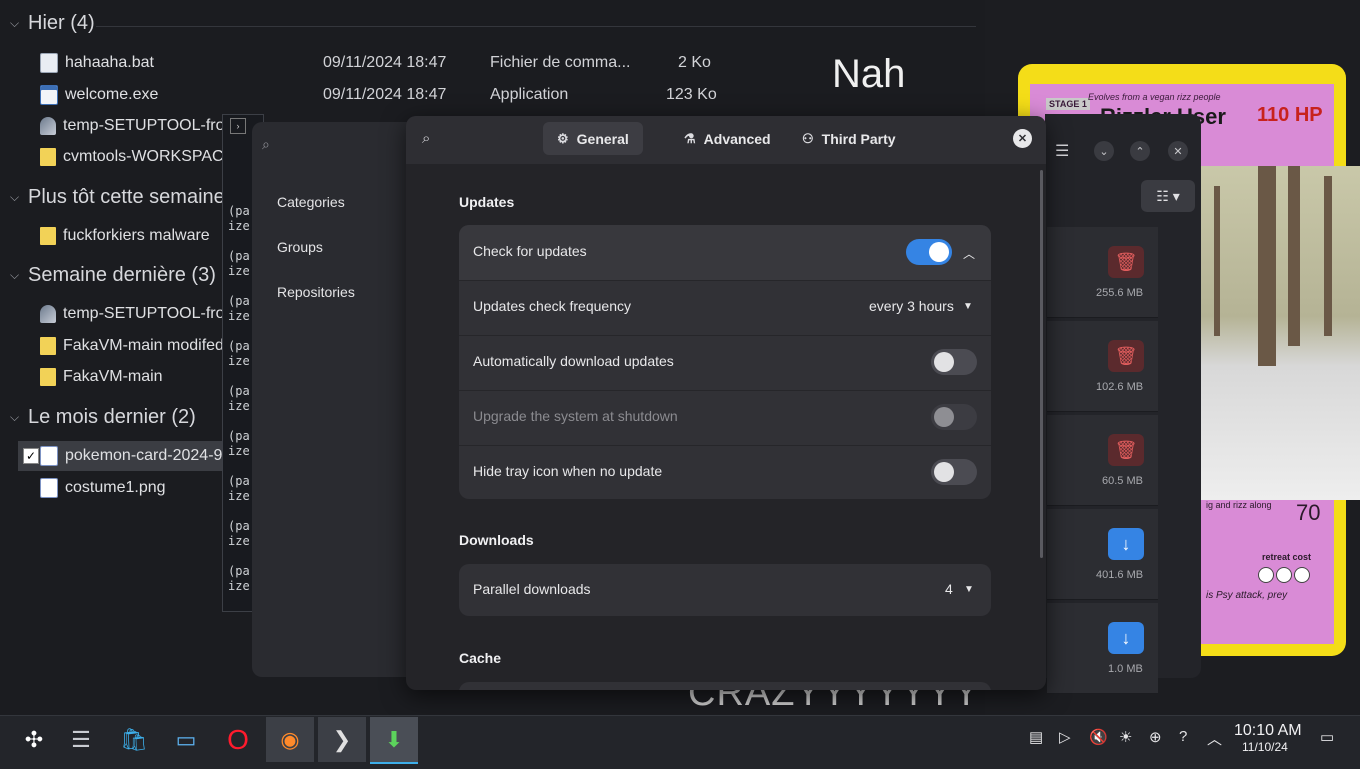 The height and width of the screenshot is (769, 1360). Describe the element at coordinates (1098, 737) in the screenshot. I see `mute-icon: 🔇` at that location.